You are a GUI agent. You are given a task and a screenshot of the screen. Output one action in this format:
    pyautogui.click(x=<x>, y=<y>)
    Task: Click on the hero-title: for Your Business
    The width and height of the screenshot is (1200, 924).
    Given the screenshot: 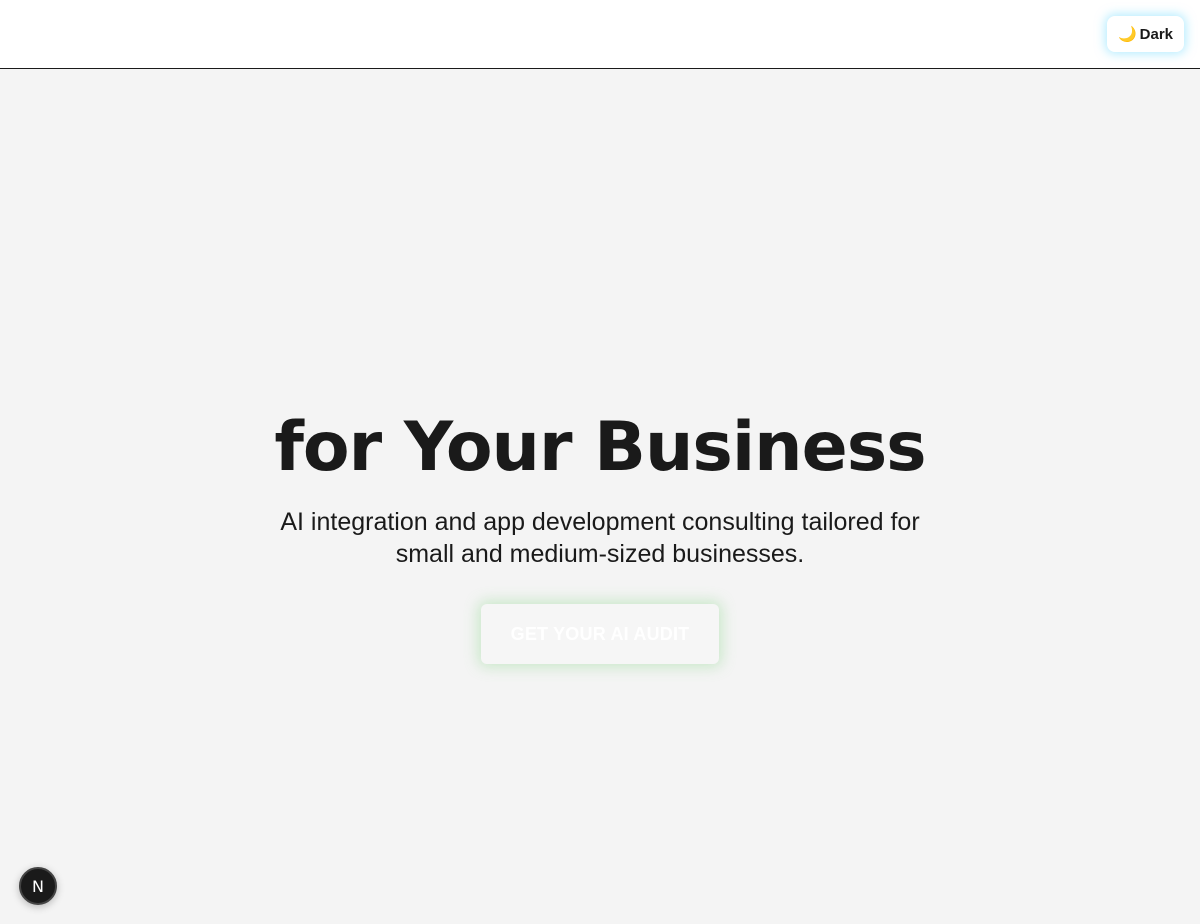 What is the action you would take?
    pyautogui.click(x=600, y=447)
    